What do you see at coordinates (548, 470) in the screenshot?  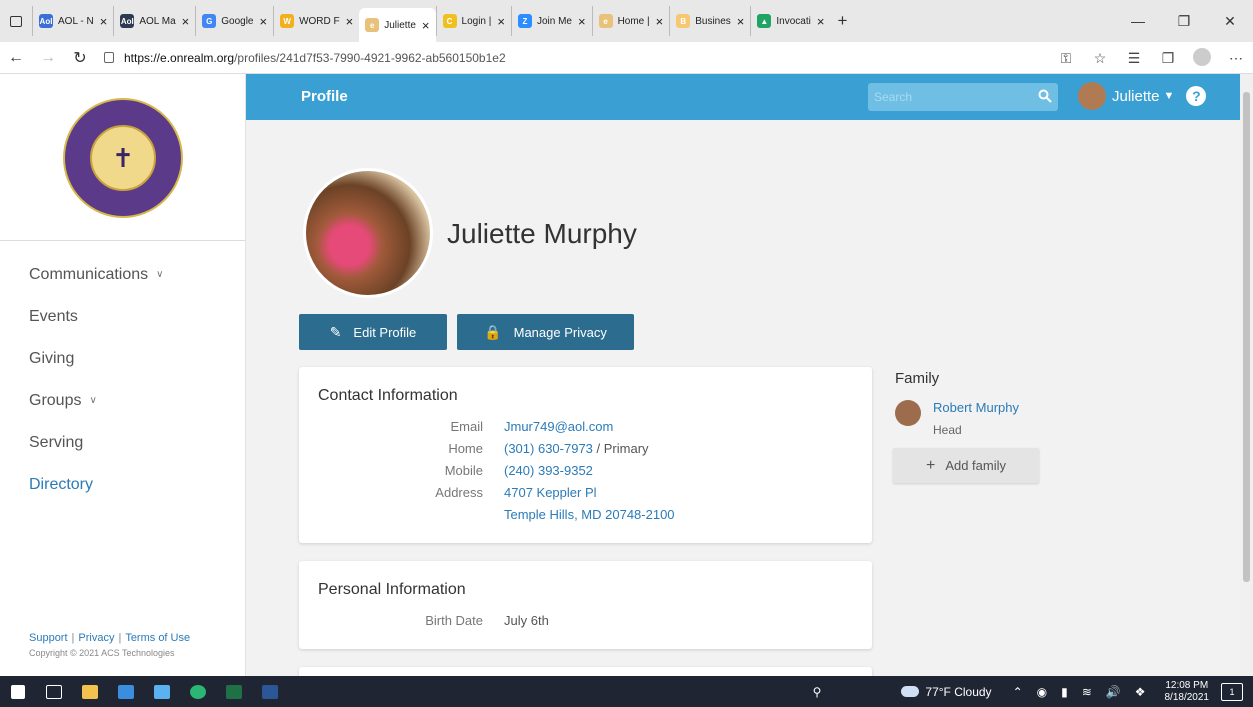 I see `mobile-phone-link: (240) 393-9352` at bounding box center [548, 470].